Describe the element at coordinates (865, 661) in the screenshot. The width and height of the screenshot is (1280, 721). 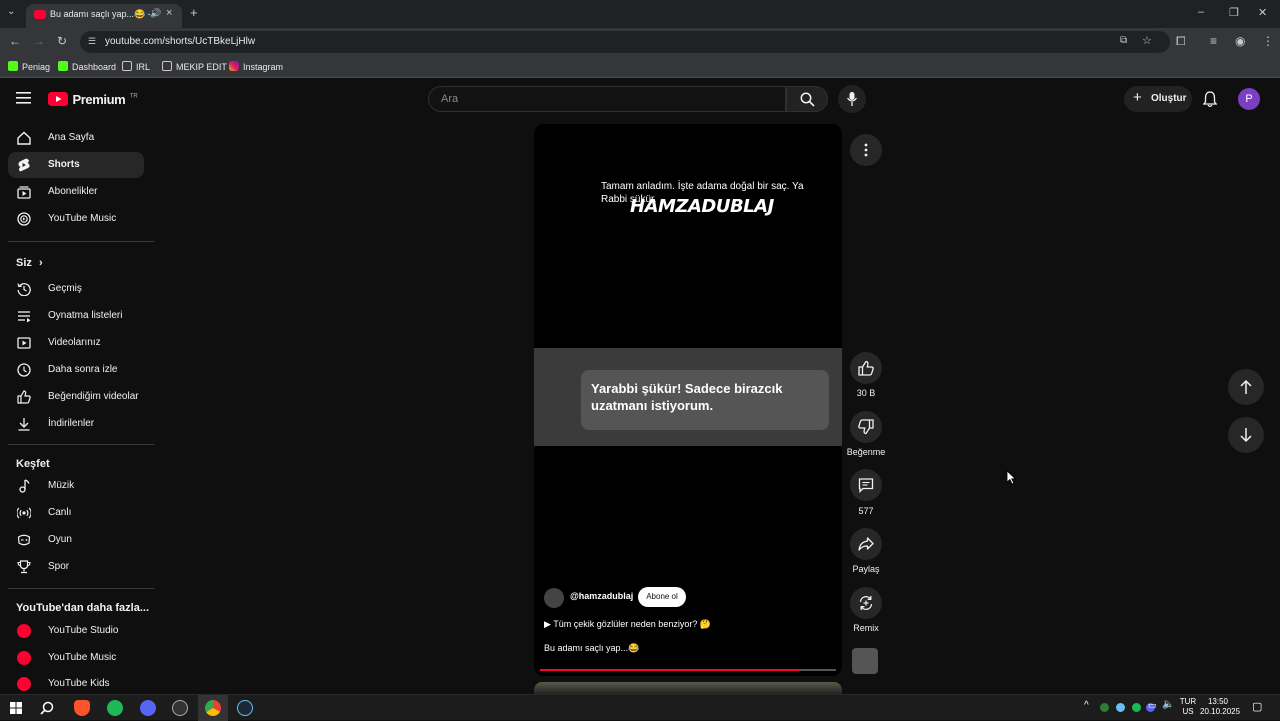
I see `sound-thumbnail` at that location.